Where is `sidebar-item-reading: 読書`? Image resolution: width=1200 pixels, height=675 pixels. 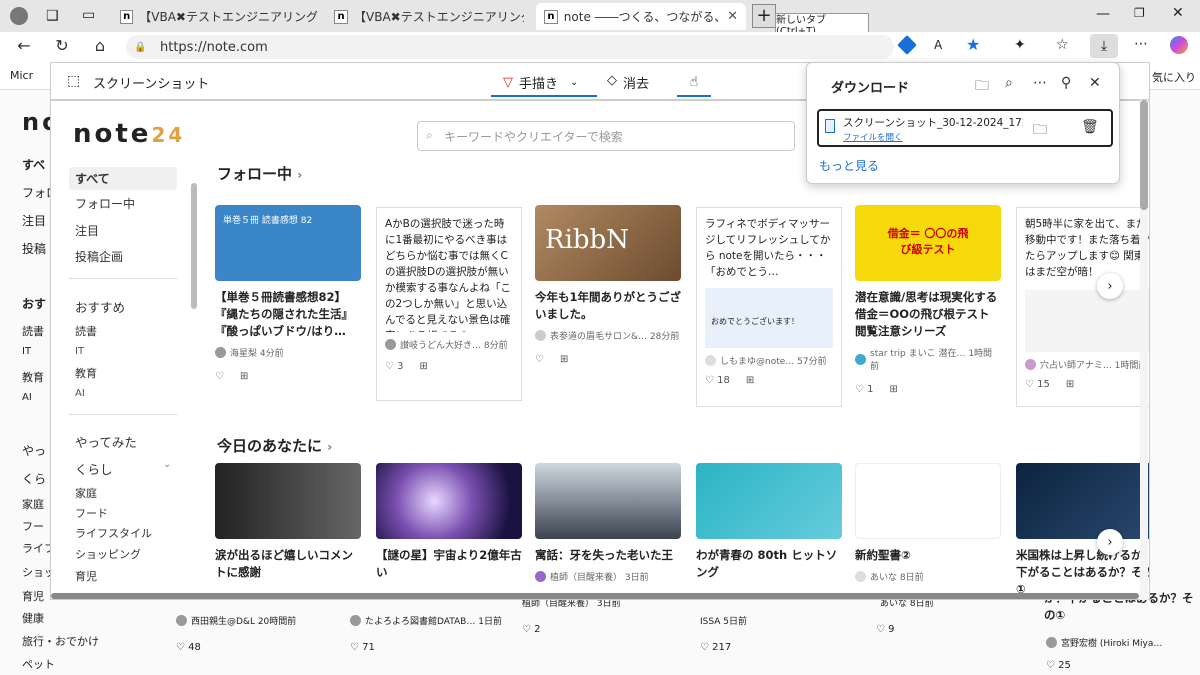 sidebar-item-reading: 読書 is located at coordinates (86, 331).